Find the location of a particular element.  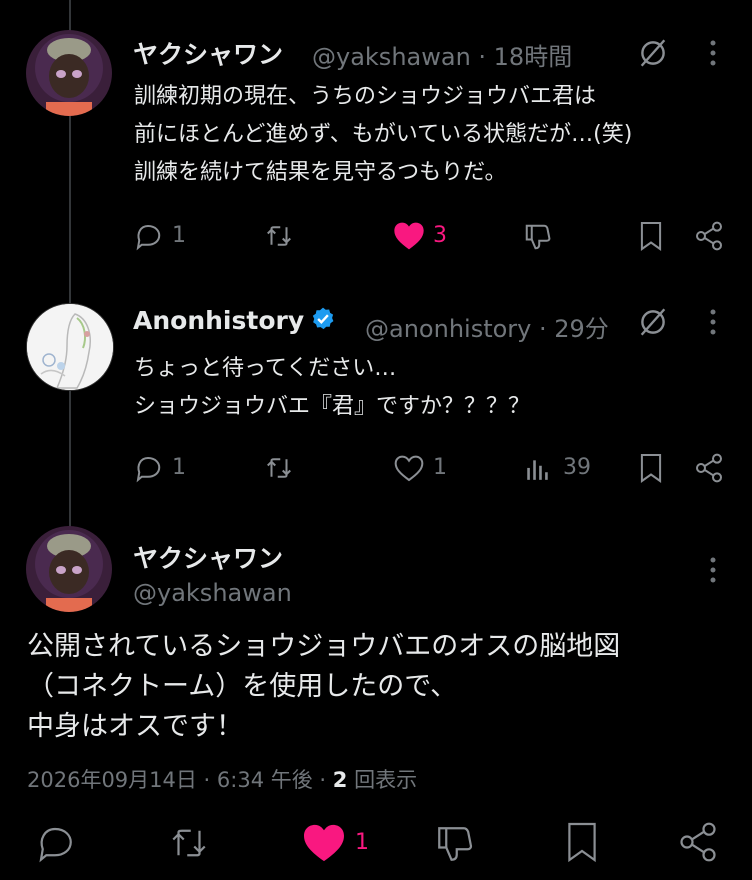

display-name: Anonhistory is located at coordinates (234, 320).